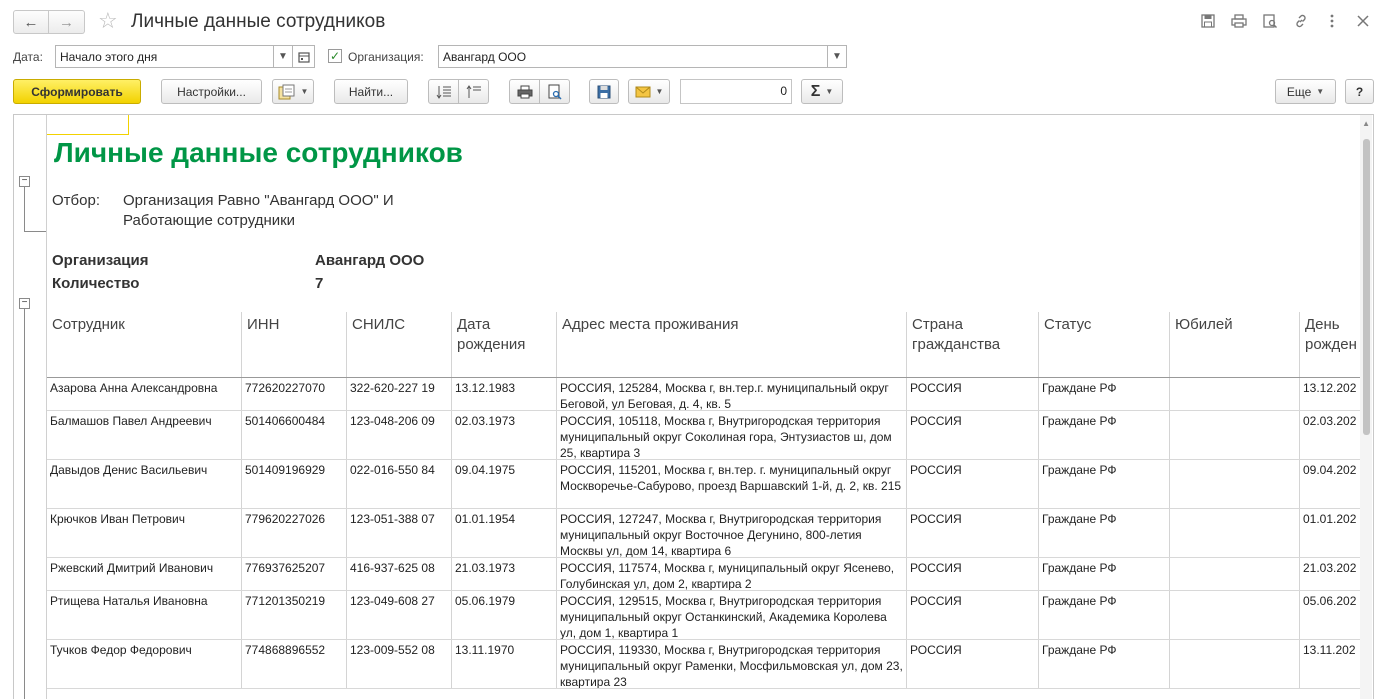  I want to click on more-button: Еще ▼, so click(1305, 91).